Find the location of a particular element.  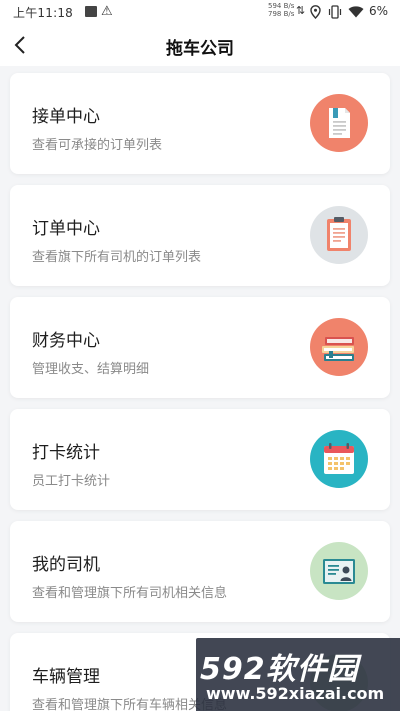

status-time: 上午11:18 is located at coordinates (43, 13).